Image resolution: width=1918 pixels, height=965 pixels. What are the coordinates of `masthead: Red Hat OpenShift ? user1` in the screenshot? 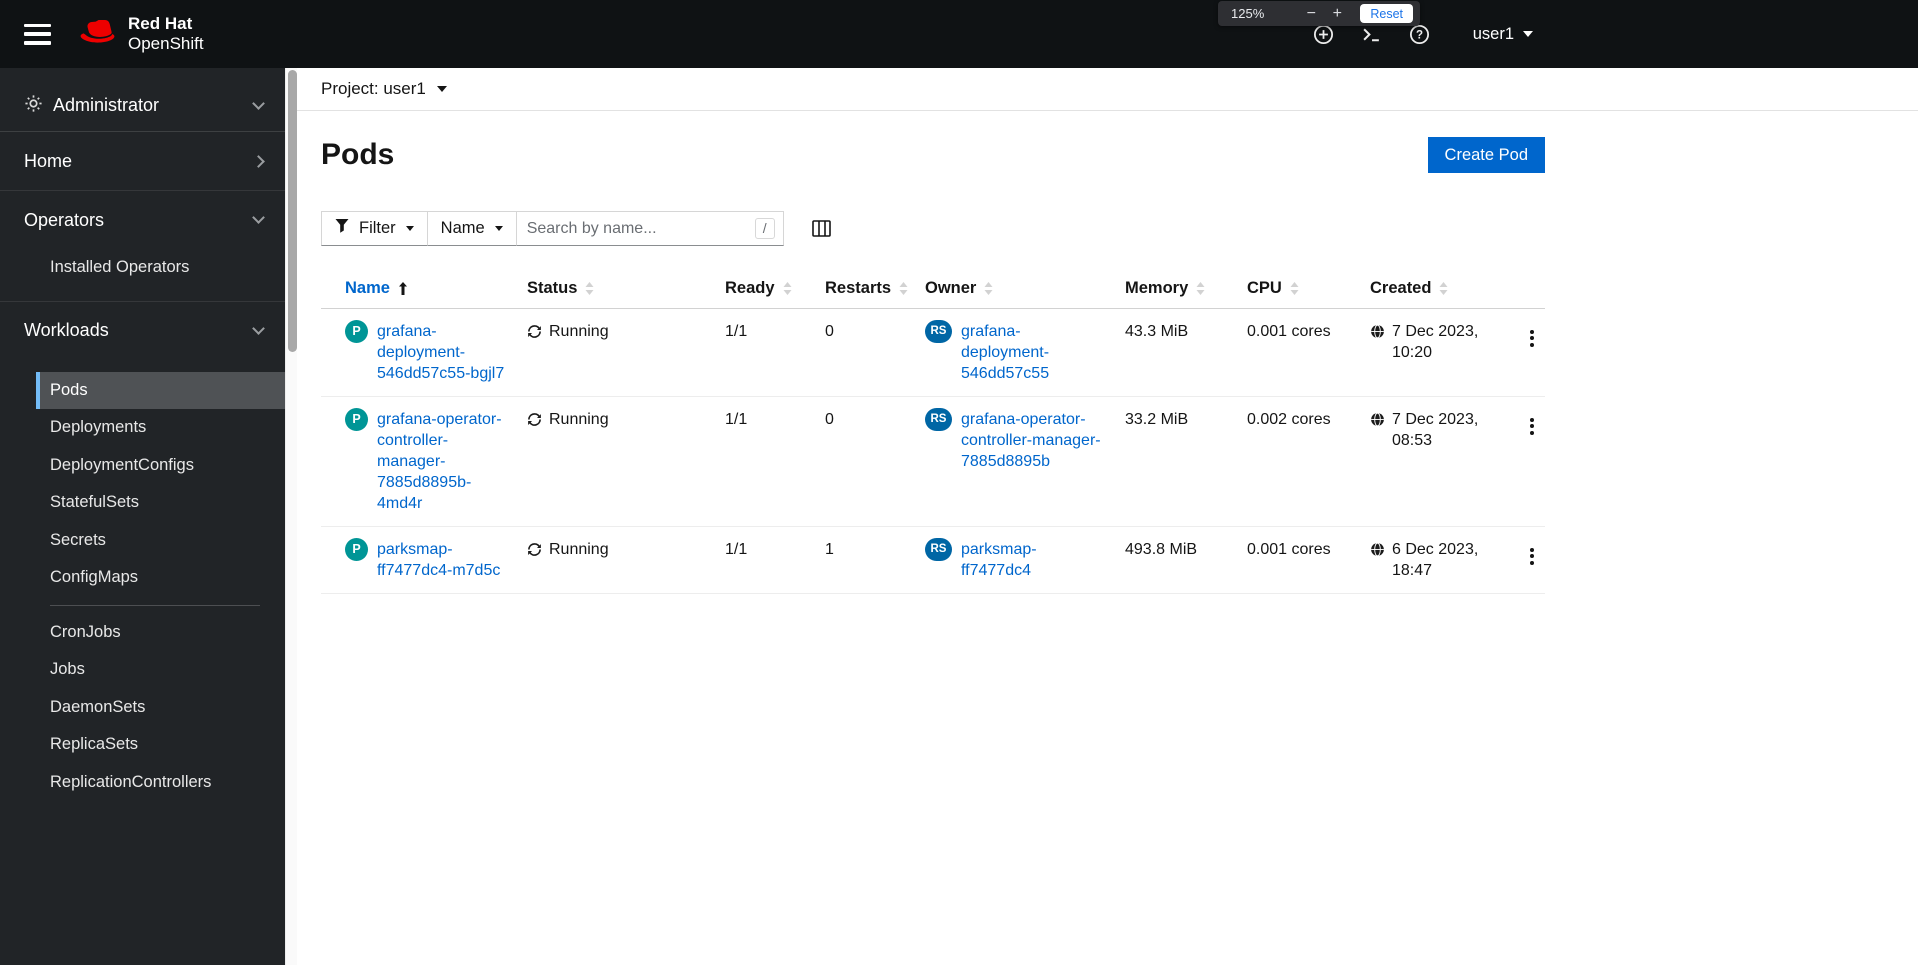 It's located at (959, 34).